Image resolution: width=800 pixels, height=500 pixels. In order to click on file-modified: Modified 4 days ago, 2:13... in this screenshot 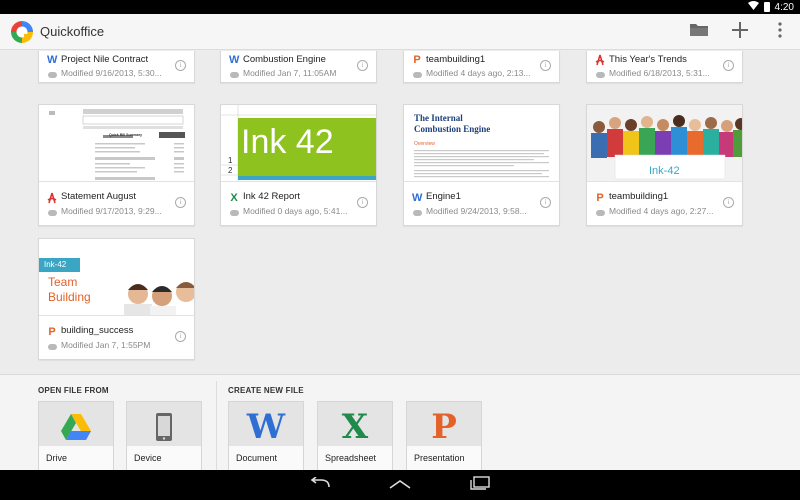, I will do `click(478, 73)`.